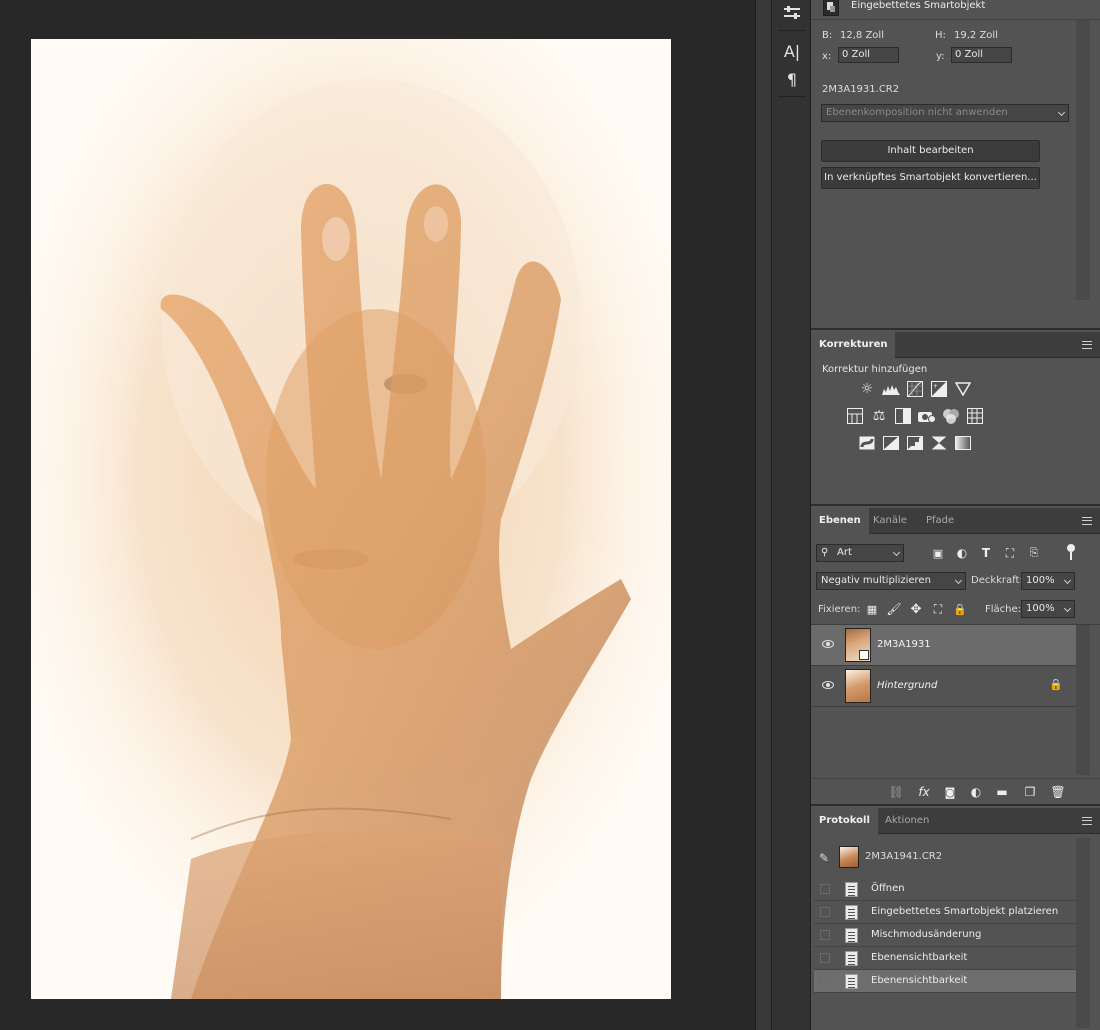  What do you see at coordinates (891, 581) in the screenshot?
I see `blend-mode-select: Negativ multiplizieren` at bounding box center [891, 581].